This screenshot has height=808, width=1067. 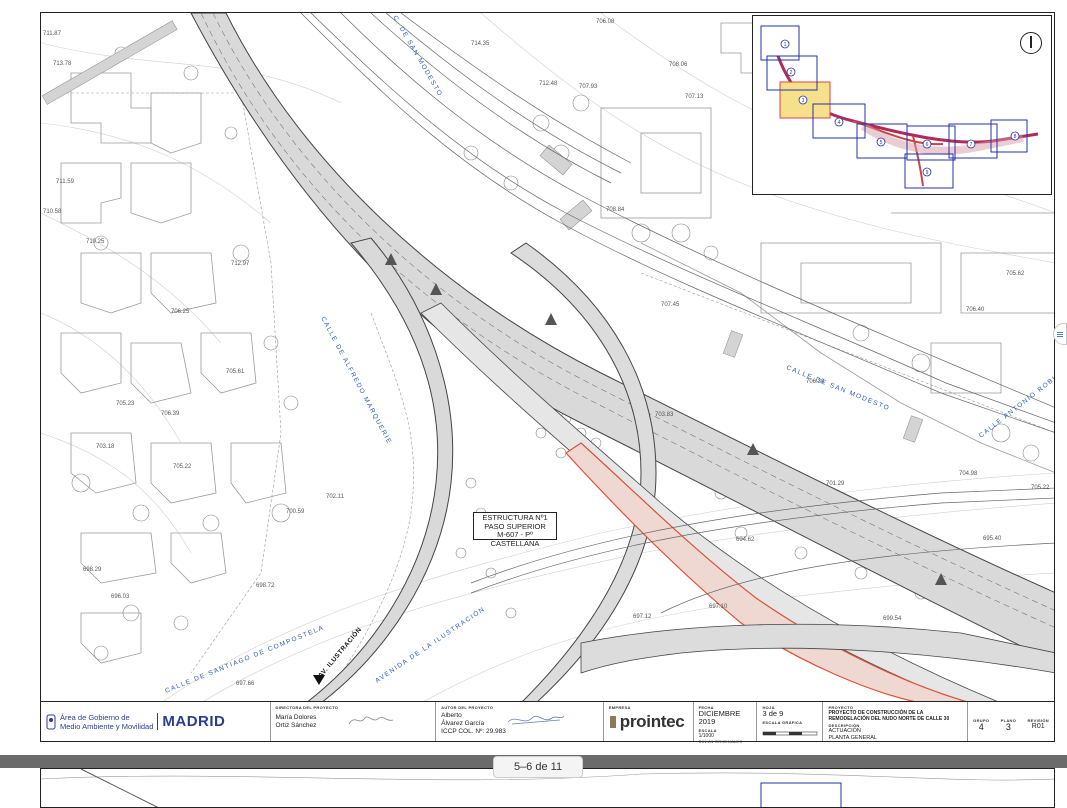 What do you see at coordinates (335, 497) in the screenshot?
I see `elevation-label: 702.11` at bounding box center [335, 497].